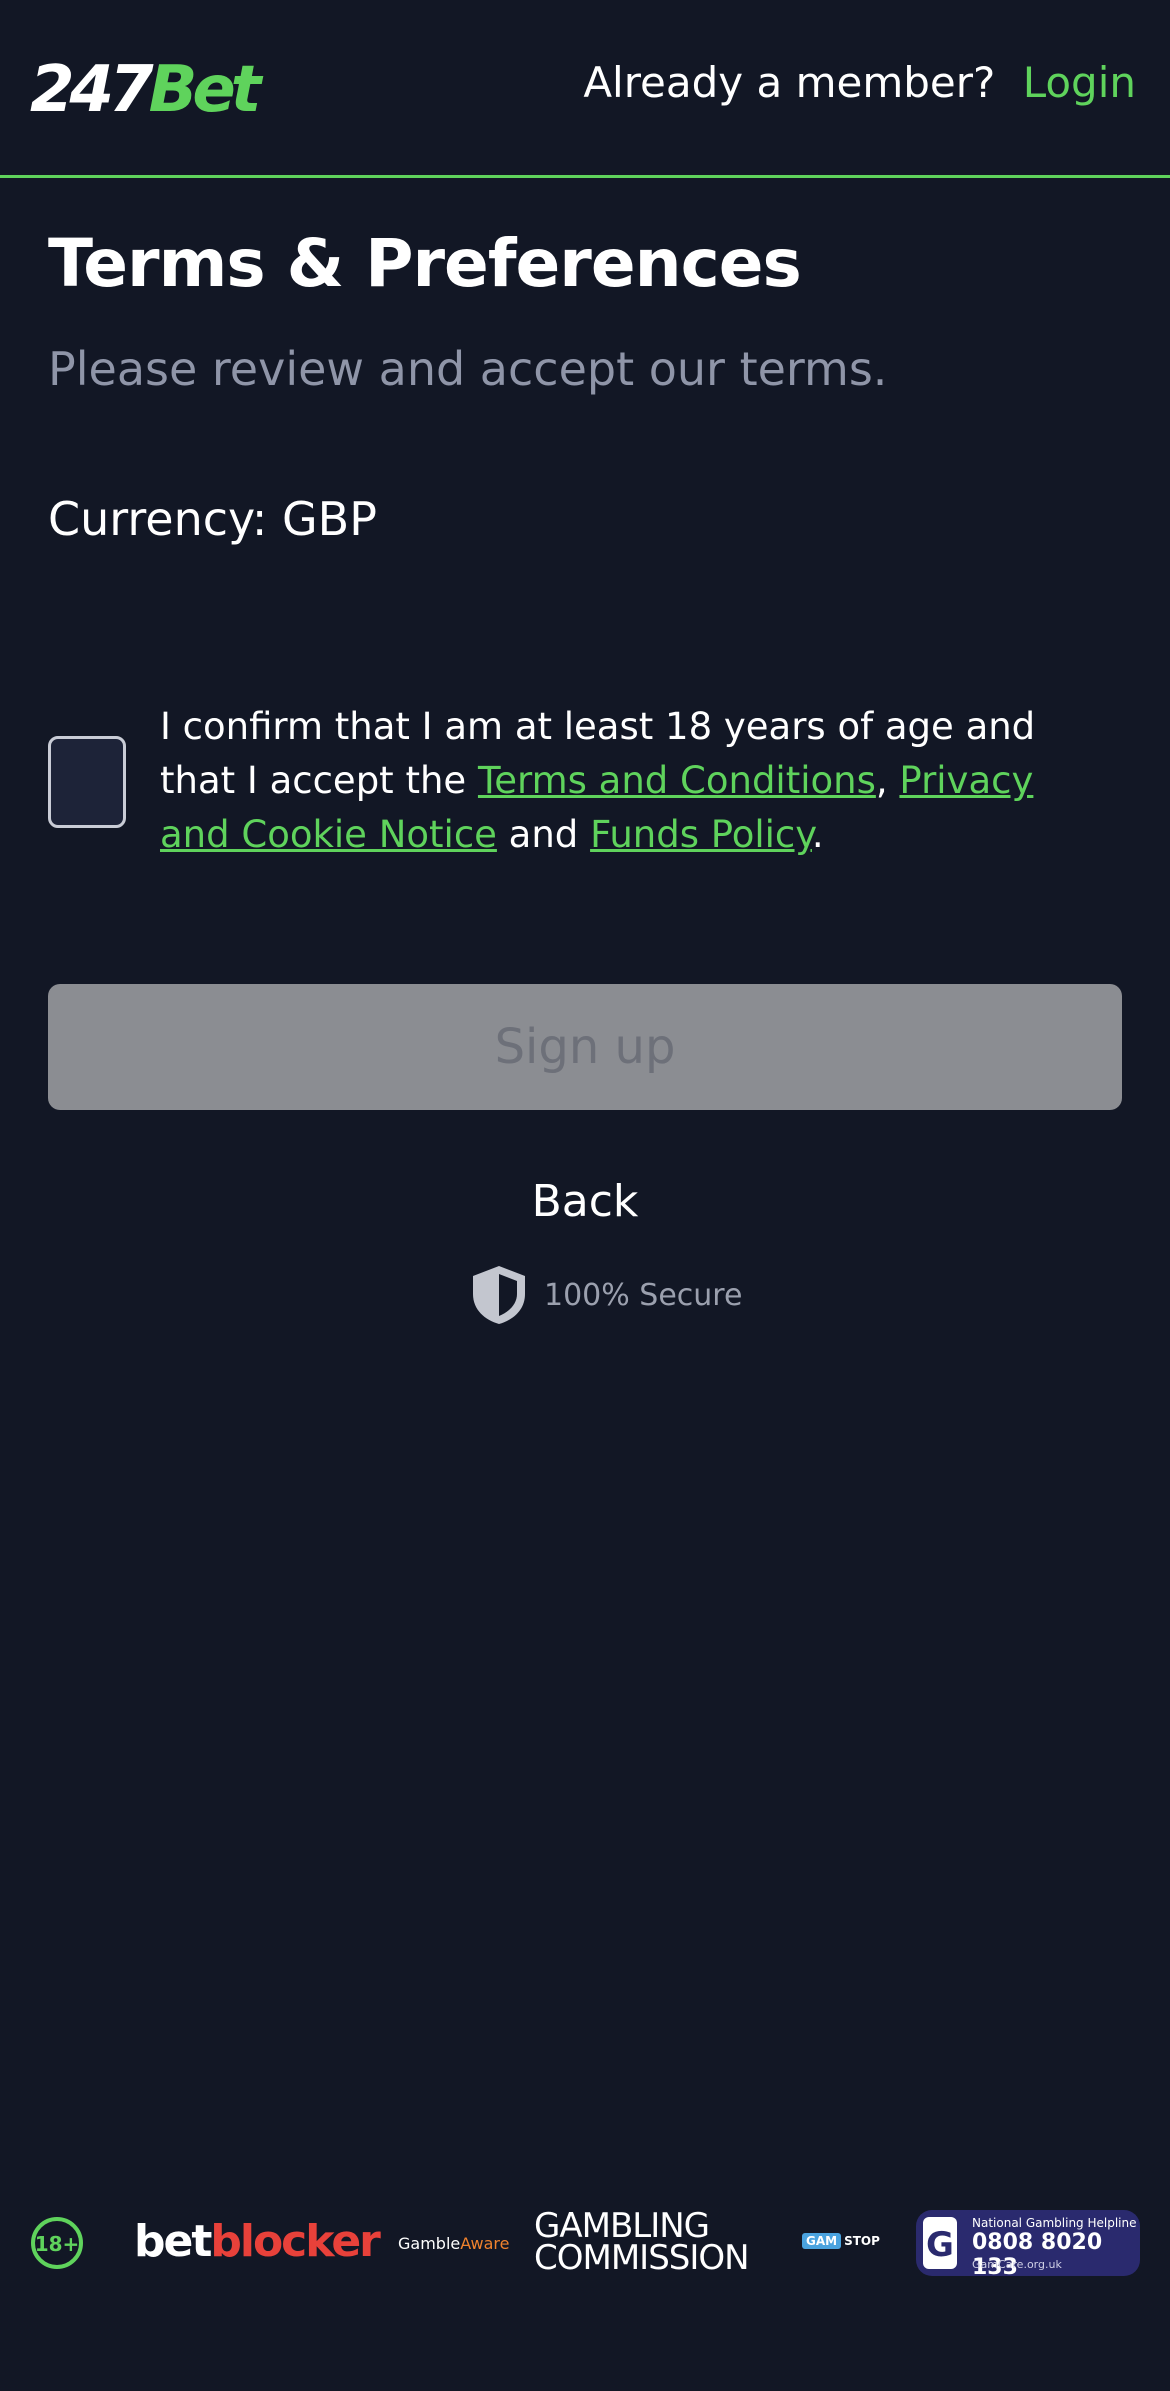 This screenshot has height=2391, width=1170. What do you see at coordinates (585, 1201) in the screenshot?
I see `back-link: Back` at bounding box center [585, 1201].